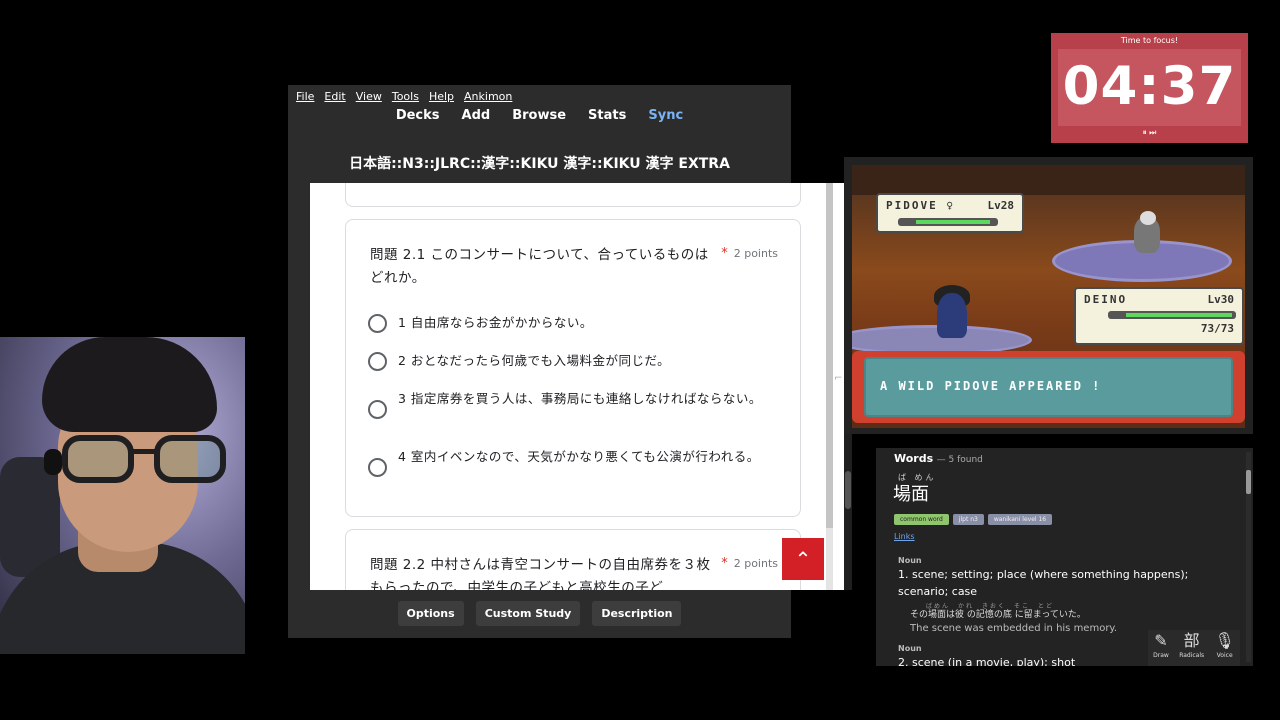  I want to click on options-button: Options, so click(430, 613).